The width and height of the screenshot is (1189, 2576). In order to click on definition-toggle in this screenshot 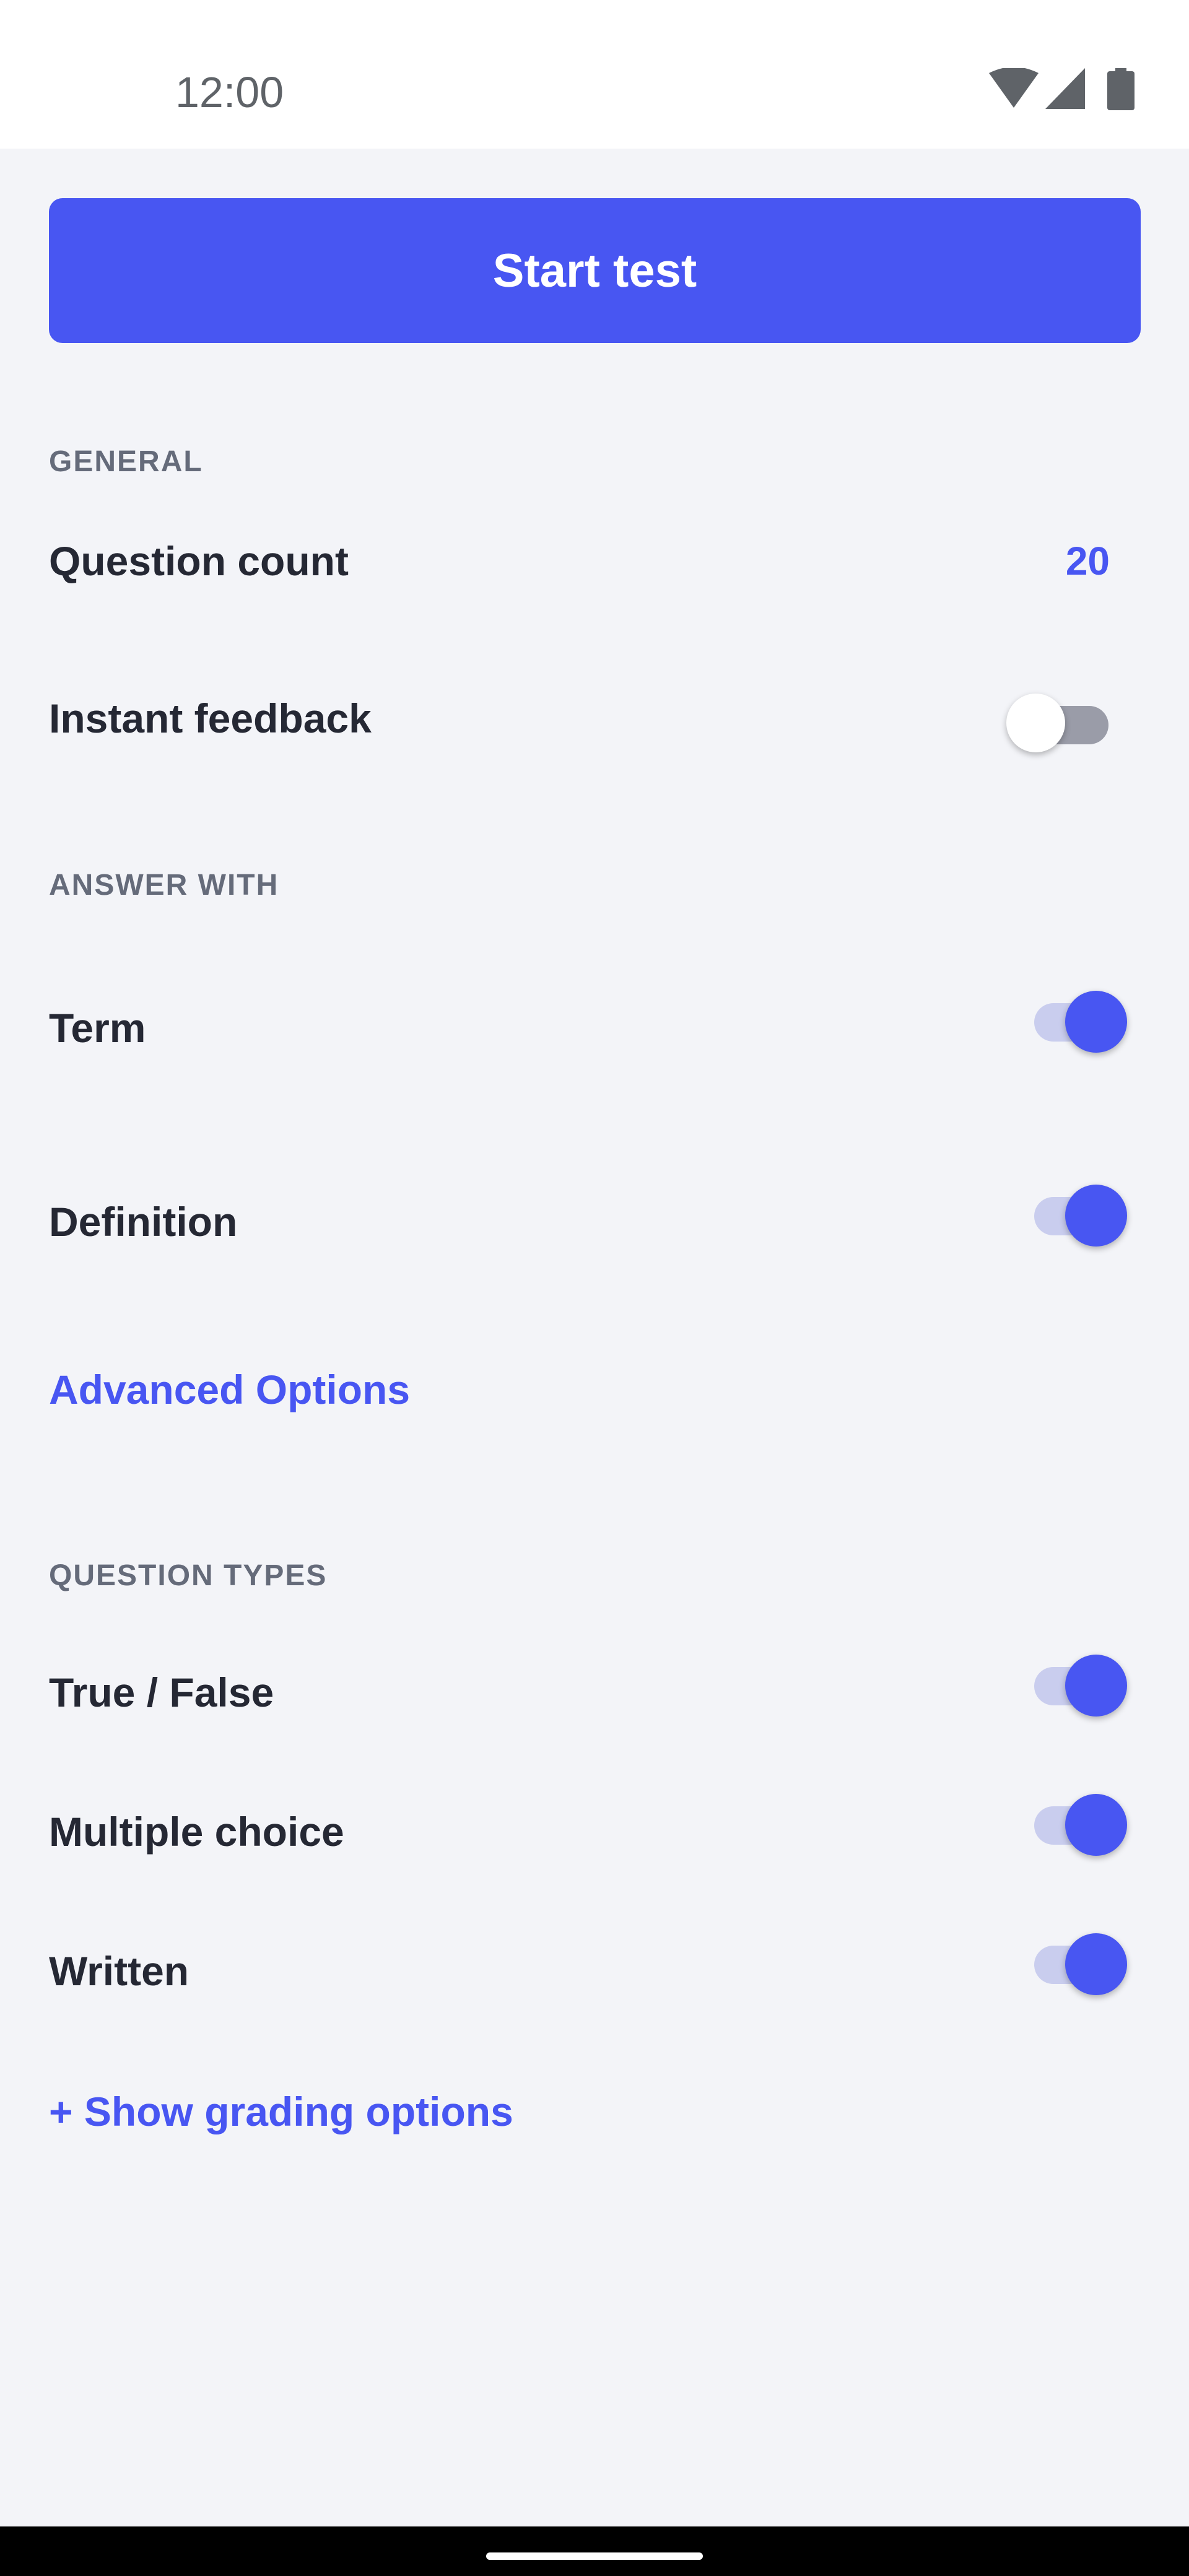, I will do `click(1071, 1209)`.